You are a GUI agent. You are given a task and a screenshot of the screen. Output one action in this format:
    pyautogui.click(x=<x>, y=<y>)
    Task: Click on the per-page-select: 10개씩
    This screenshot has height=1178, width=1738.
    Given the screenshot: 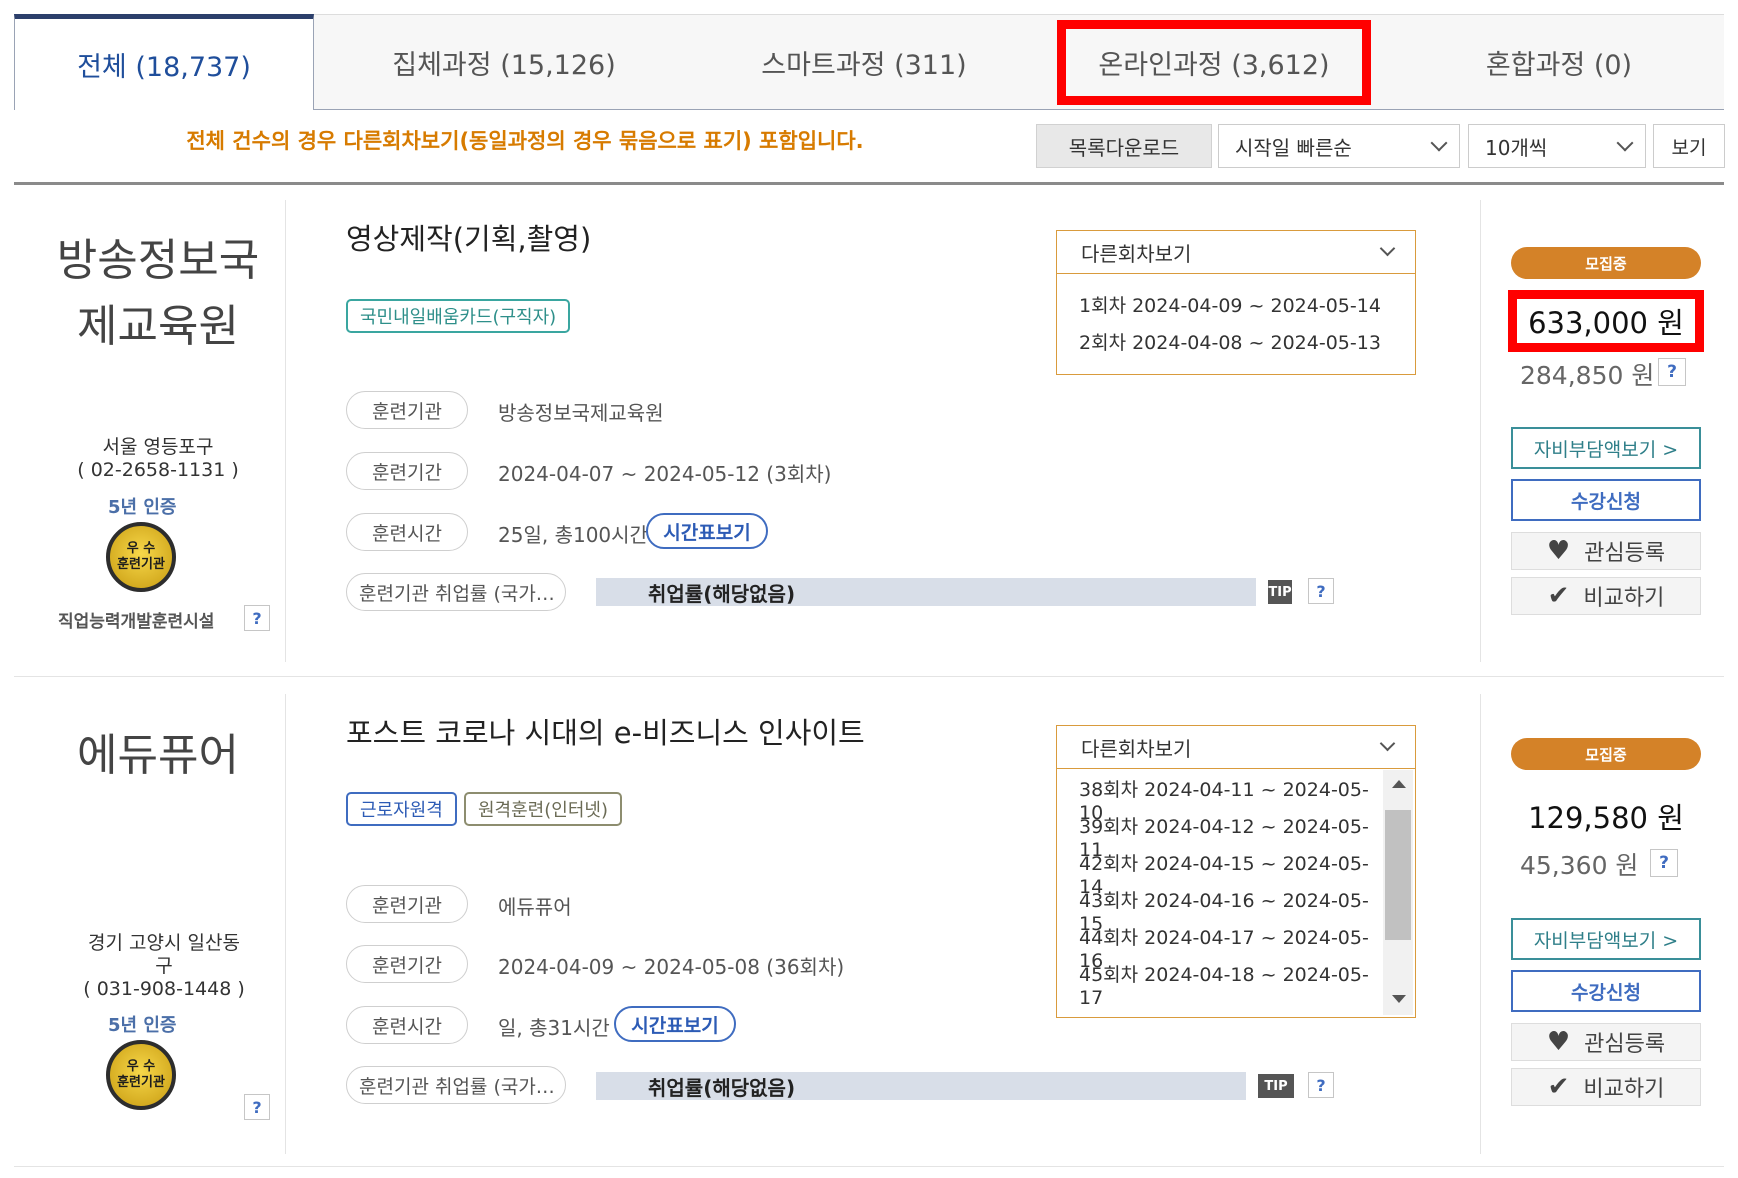 What is the action you would take?
    pyautogui.click(x=1557, y=146)
    